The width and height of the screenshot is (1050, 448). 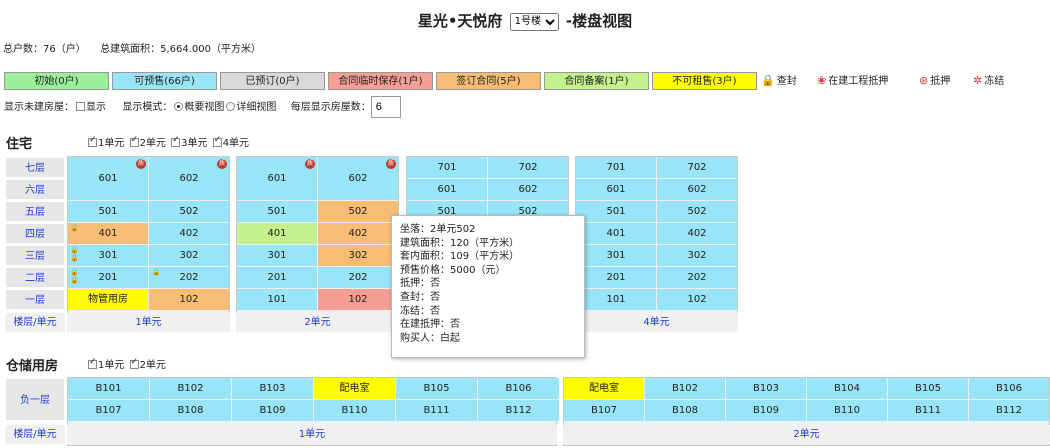 What do you see at coordinates (126, 363) in the screenshot?
I see `storage-unit-filters: 1单元 2单元` at bounding box center [126, 363].